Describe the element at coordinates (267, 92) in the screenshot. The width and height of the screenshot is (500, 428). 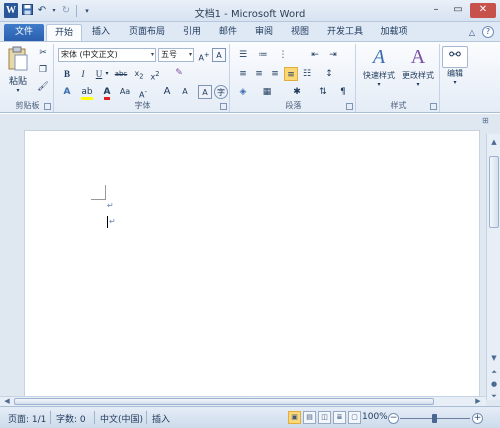
I see `borders-icon: ▦` at that location.